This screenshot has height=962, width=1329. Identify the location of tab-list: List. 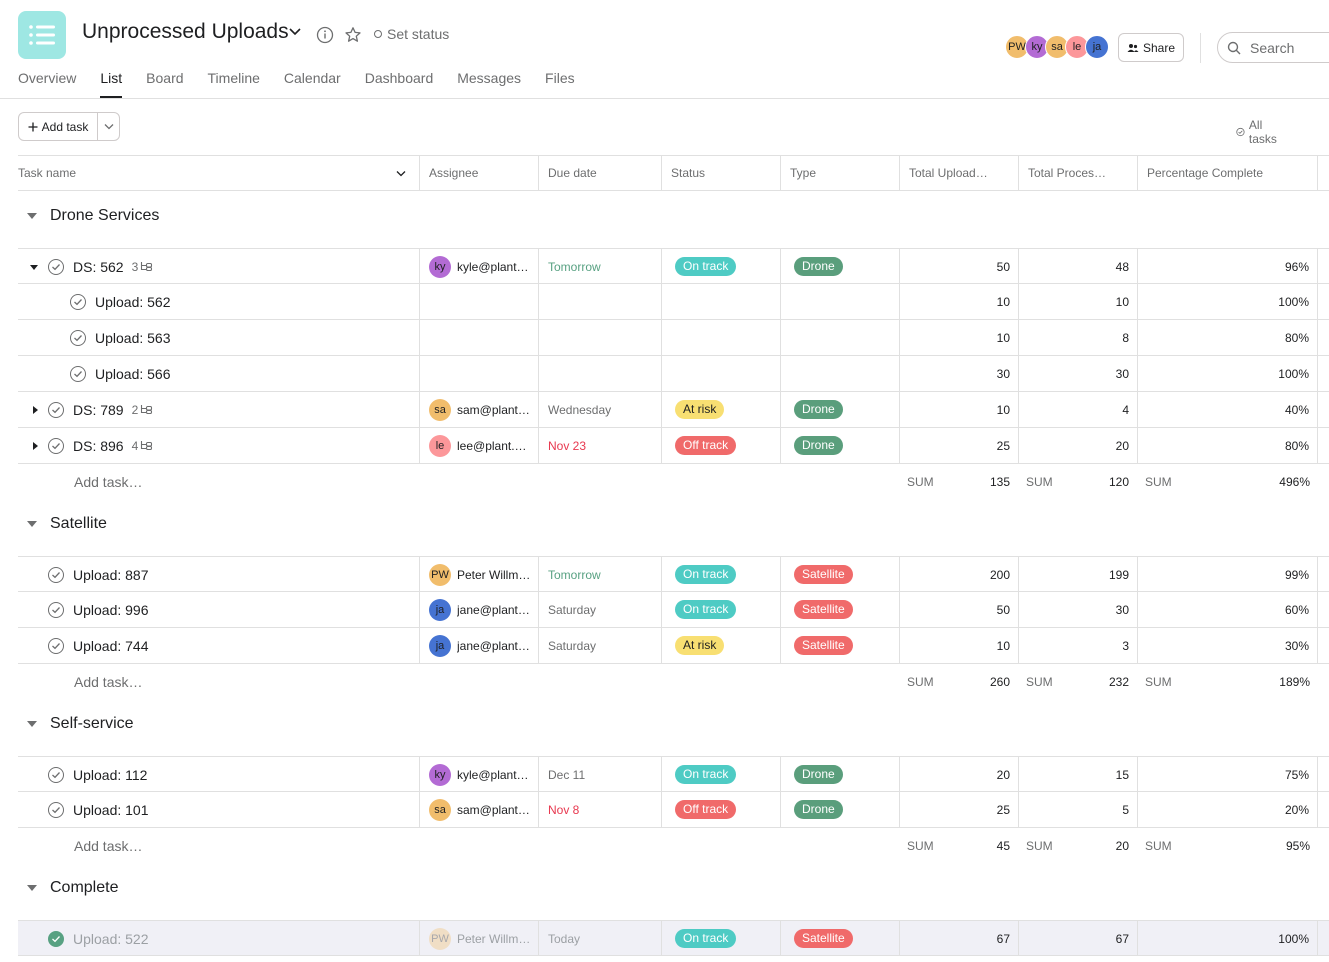
(111, 84).